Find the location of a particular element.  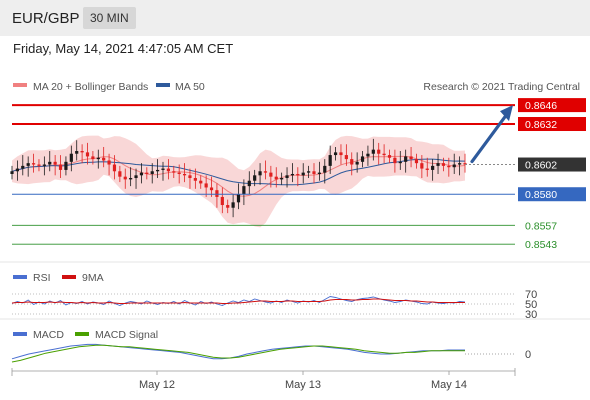

level-label: 0.8580 is located at coordinates (541, 195).